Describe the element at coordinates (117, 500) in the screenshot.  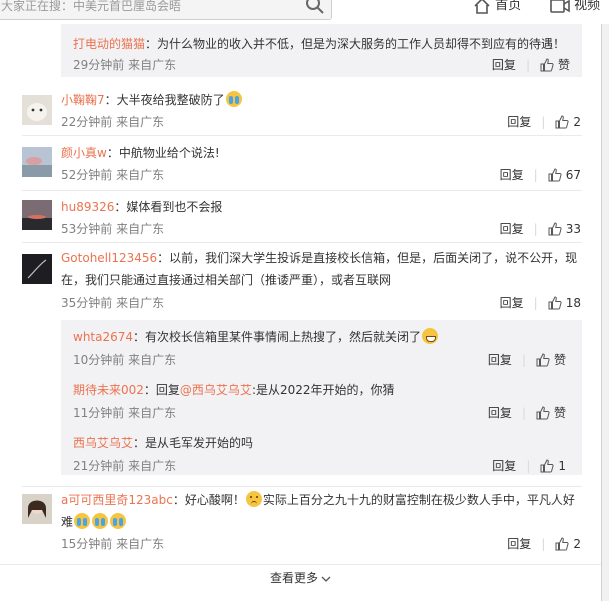
I see `comment-username: a可可西里奇123abc` at that location.